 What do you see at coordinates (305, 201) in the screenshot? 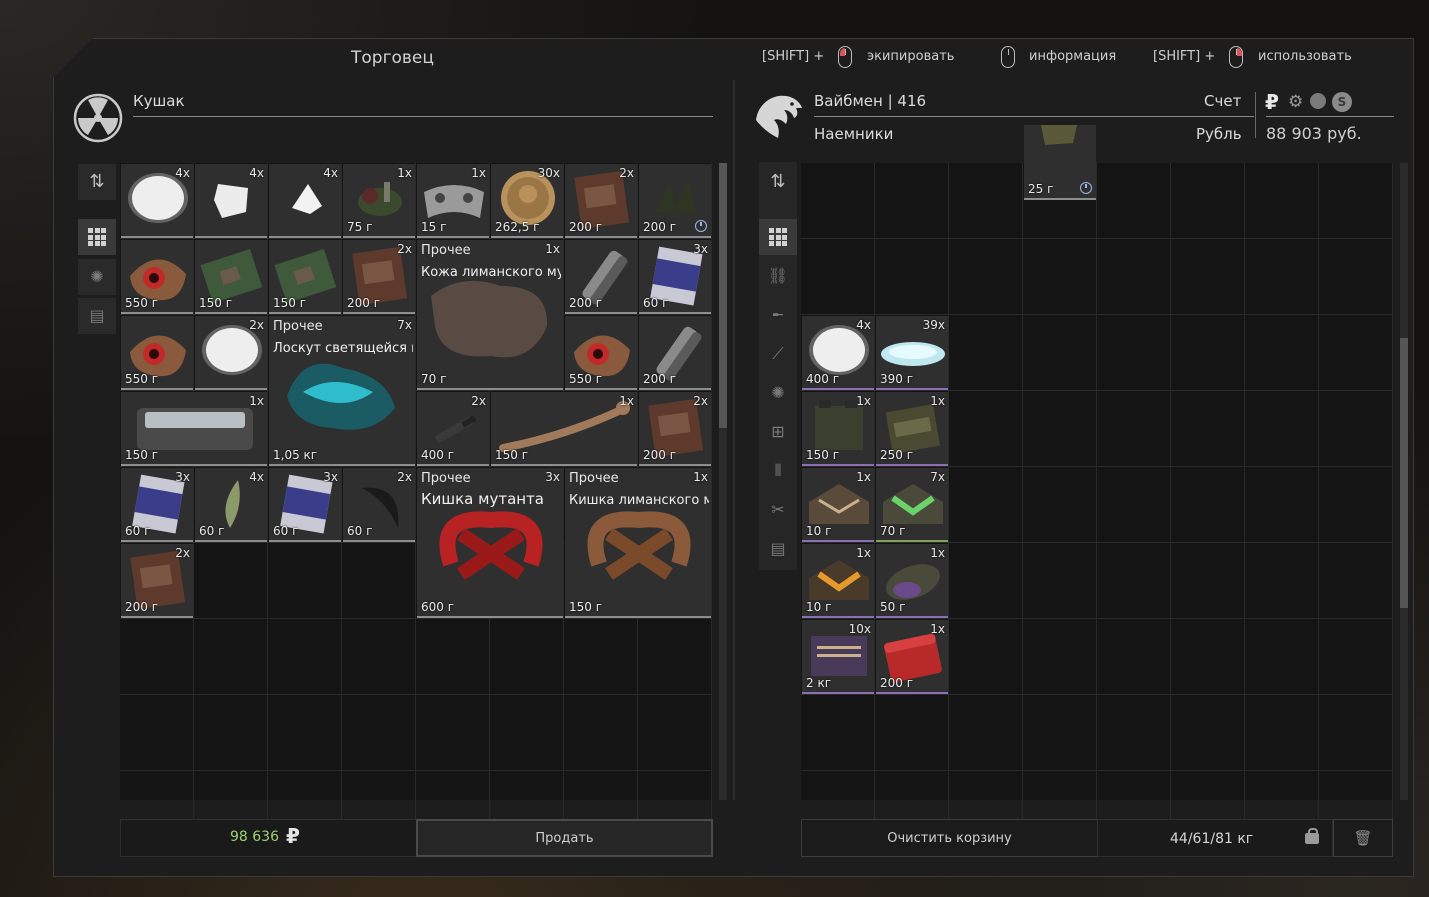
I see `inventory-item: 4x` at bounding box center [305, 201].